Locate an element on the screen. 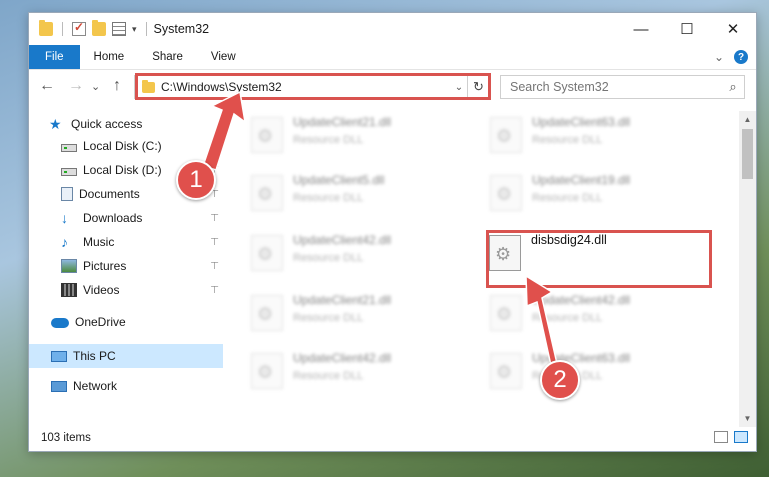  tab-view: View is located at coordinates (223, 57).